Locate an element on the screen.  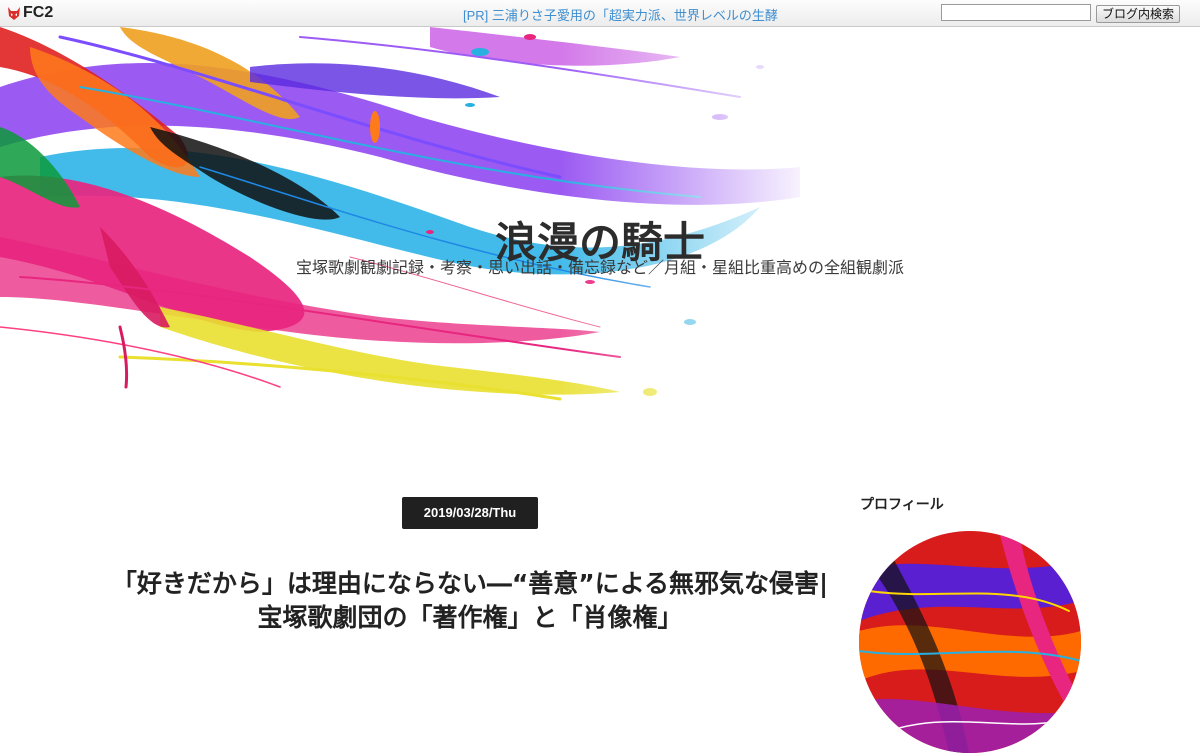
profile-heading: プロフィール is located at coordinates (902, 505).